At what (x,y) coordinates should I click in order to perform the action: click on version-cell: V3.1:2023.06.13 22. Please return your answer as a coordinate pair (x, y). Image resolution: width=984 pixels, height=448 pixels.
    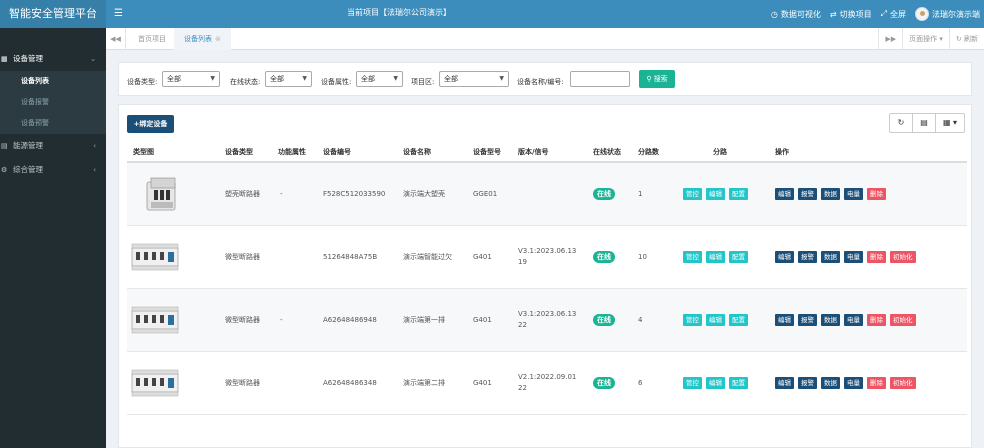
    Looking at the image, I should click on (547, 319).